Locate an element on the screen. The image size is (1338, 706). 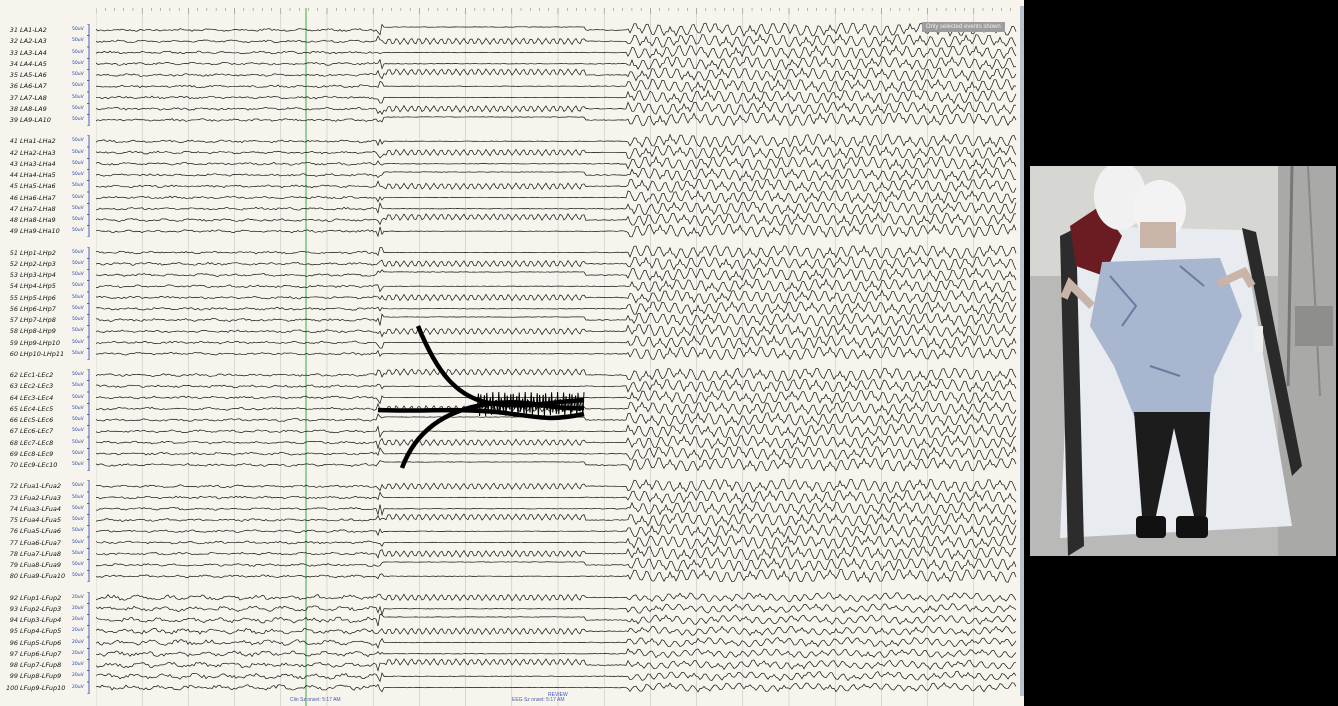
channel-row: 77 LFua6-LFua7 50uV is located at coordinates (50, 542).